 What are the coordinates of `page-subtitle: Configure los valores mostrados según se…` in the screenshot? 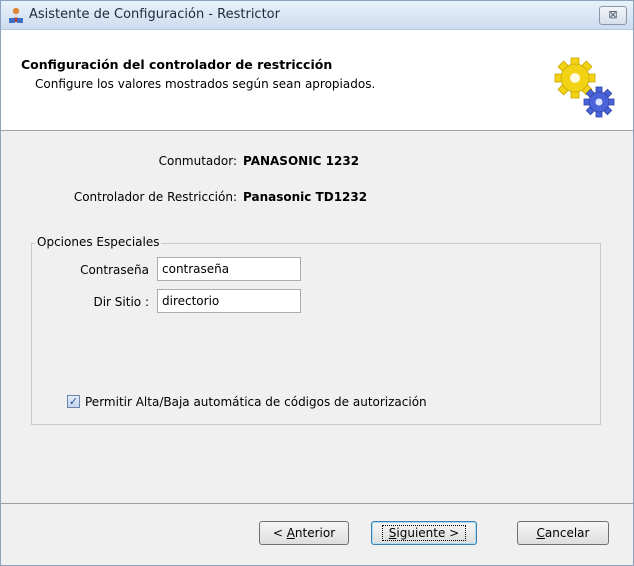 It's located at (205, 84).